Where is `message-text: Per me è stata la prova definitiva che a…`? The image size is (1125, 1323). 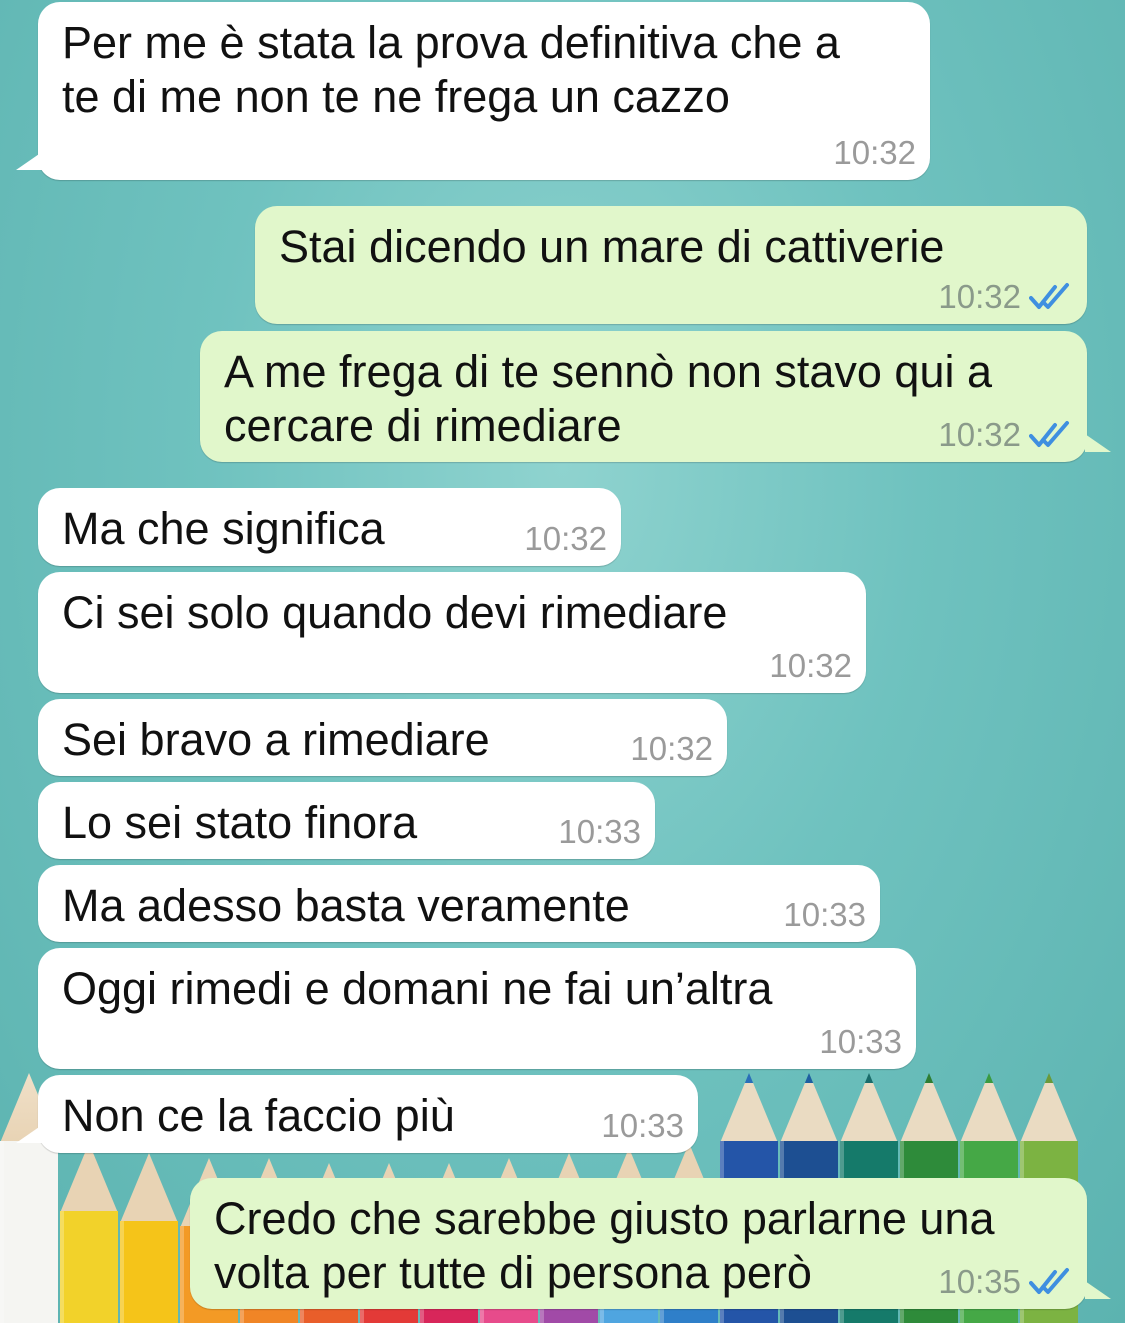
message-text: Per me è stata la prova definitiva che a… is located at coordinates (451, 69).